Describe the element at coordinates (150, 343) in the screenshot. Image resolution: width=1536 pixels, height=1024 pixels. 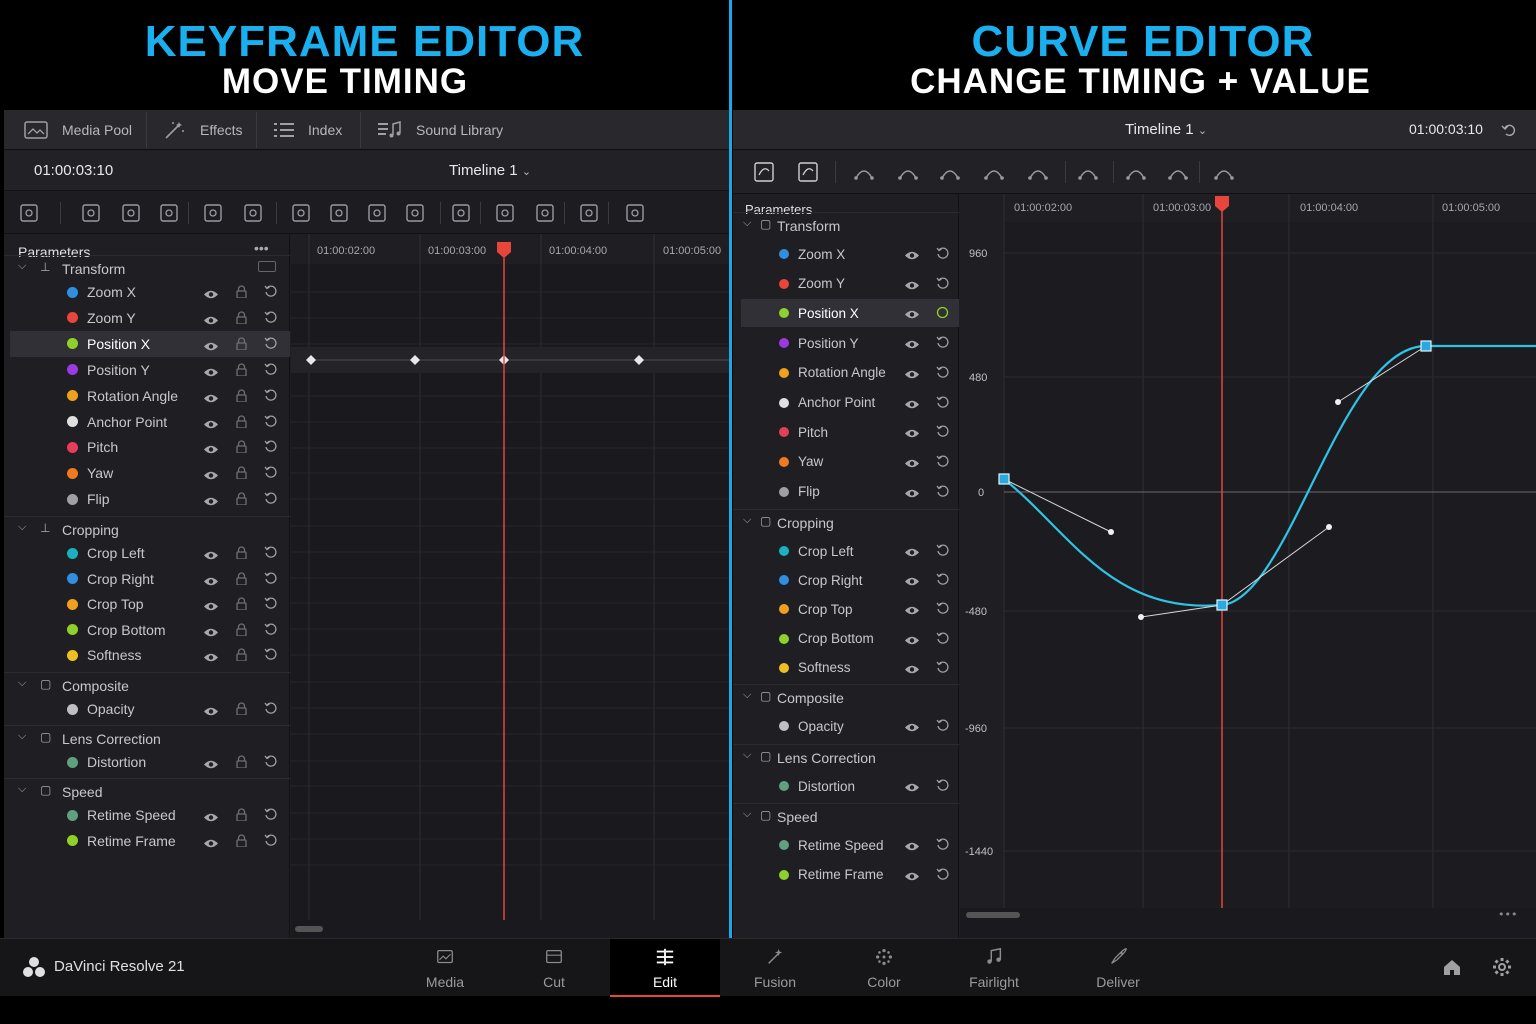
I see `param-row-position-x: Position X` at that location.